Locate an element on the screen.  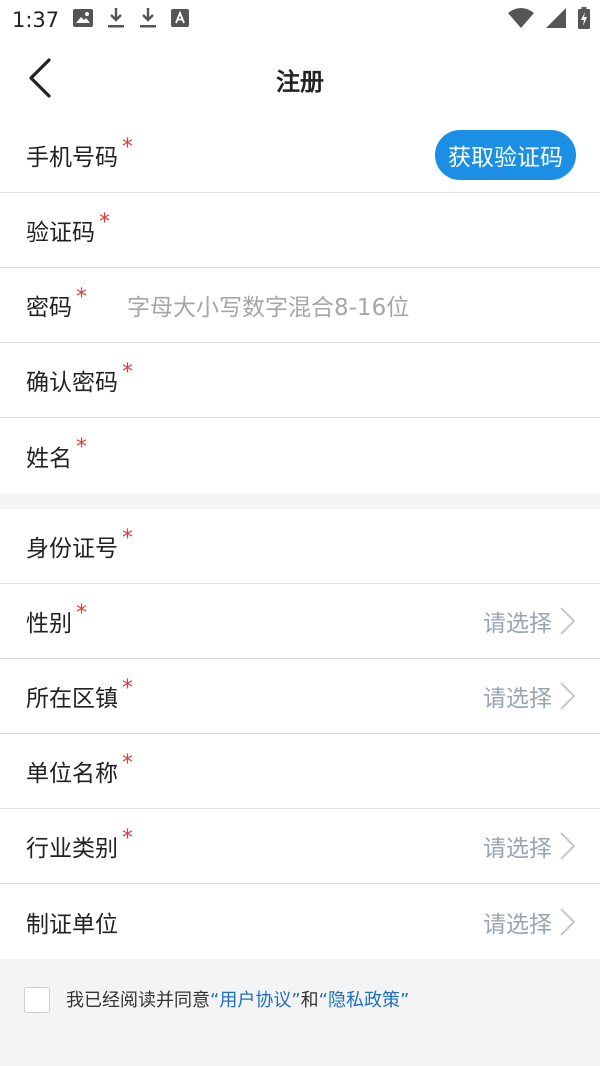
row-id-number: 身份证号 * is located at coordinates (300, 546).